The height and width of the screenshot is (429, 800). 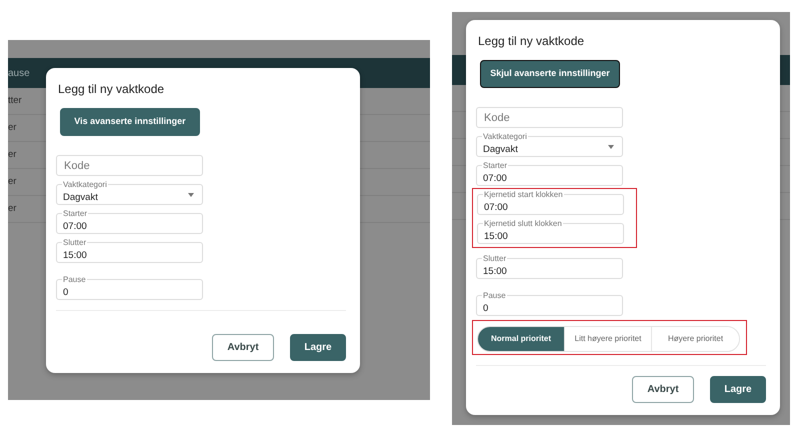 What do you see at coordinates (523, 223) in the screenshot?
I see `field-label: Kjernetid slutt klokken` at bounding box center [523, 223].